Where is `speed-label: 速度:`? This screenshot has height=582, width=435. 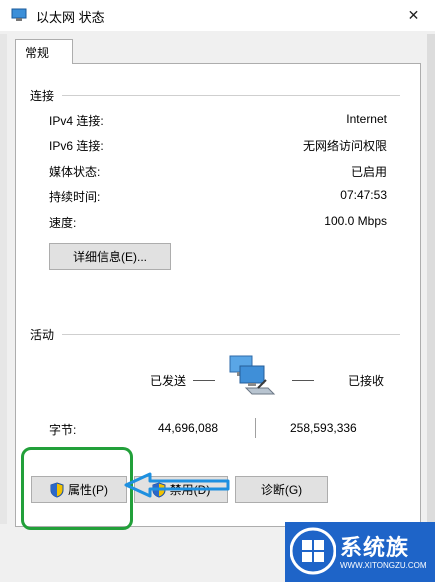 speed-label: 速度: is located at coordinates (63, 223).